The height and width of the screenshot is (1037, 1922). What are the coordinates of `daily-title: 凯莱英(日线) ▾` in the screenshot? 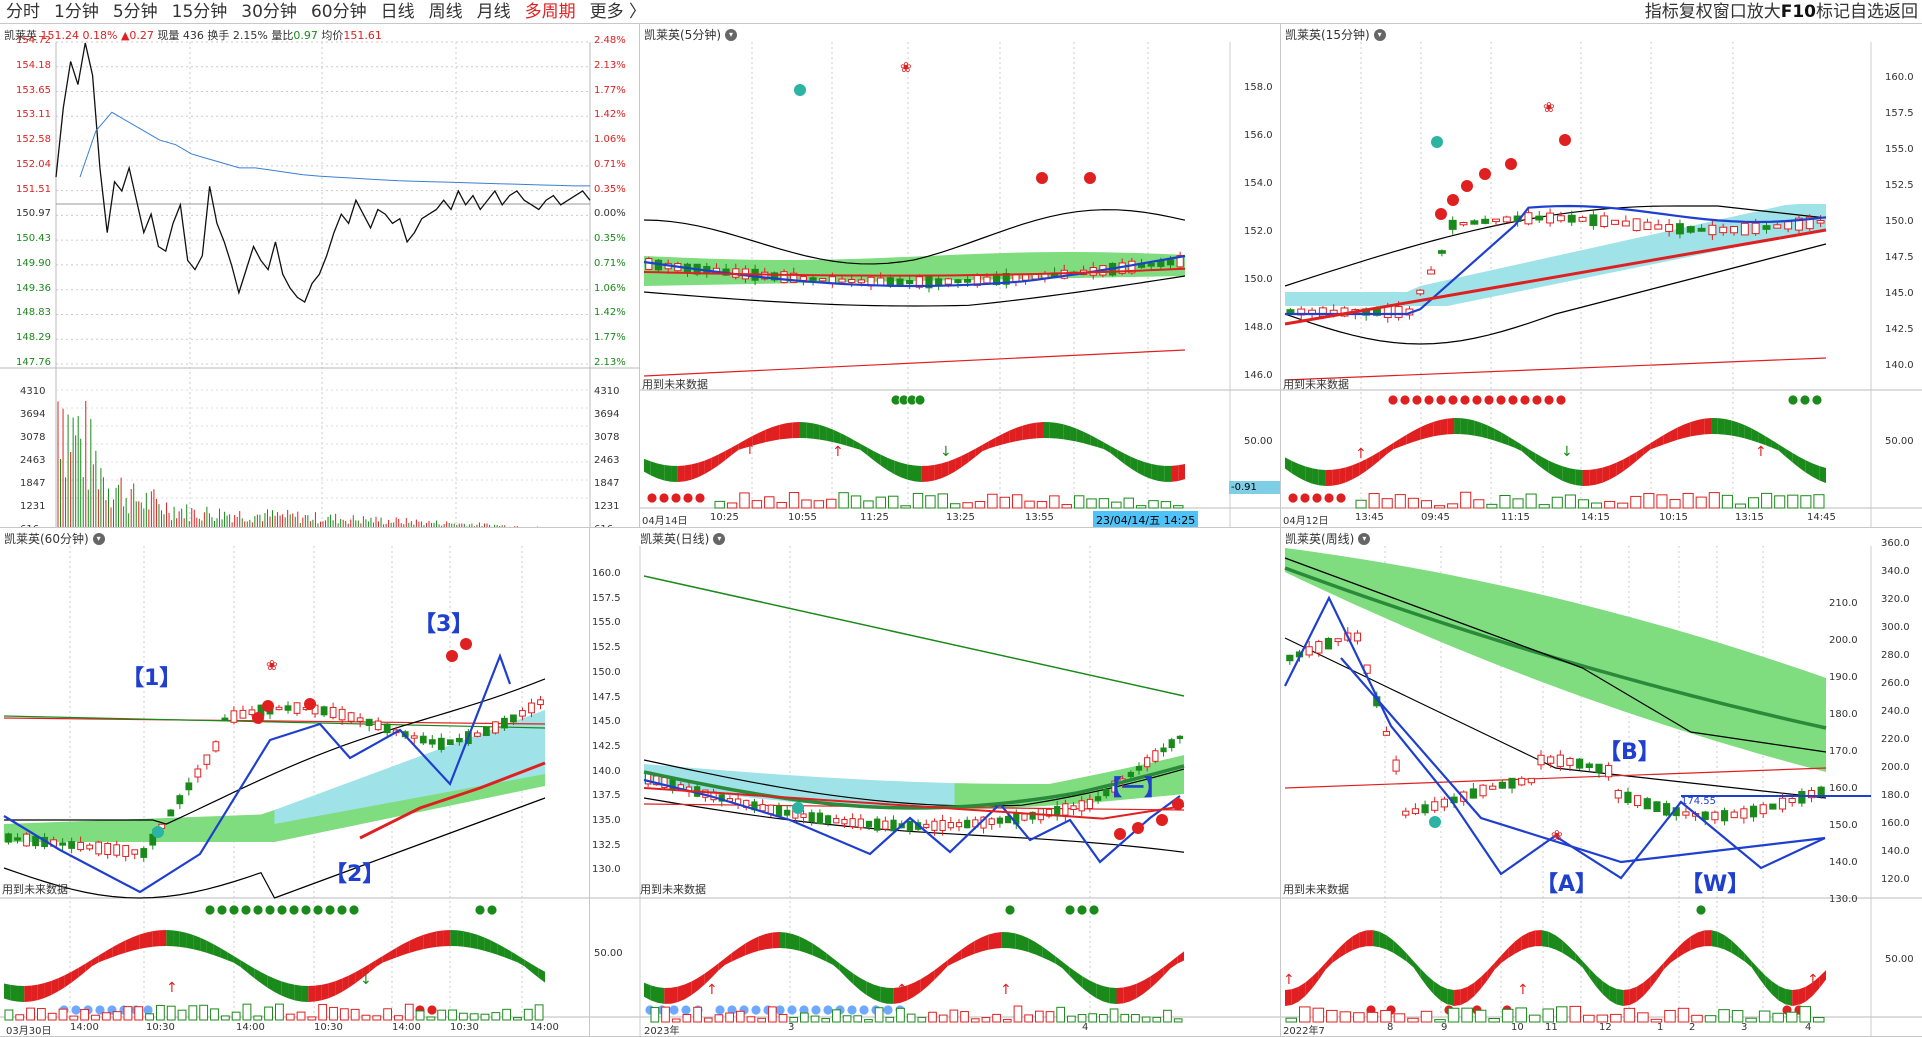 It's located at (683, 538).